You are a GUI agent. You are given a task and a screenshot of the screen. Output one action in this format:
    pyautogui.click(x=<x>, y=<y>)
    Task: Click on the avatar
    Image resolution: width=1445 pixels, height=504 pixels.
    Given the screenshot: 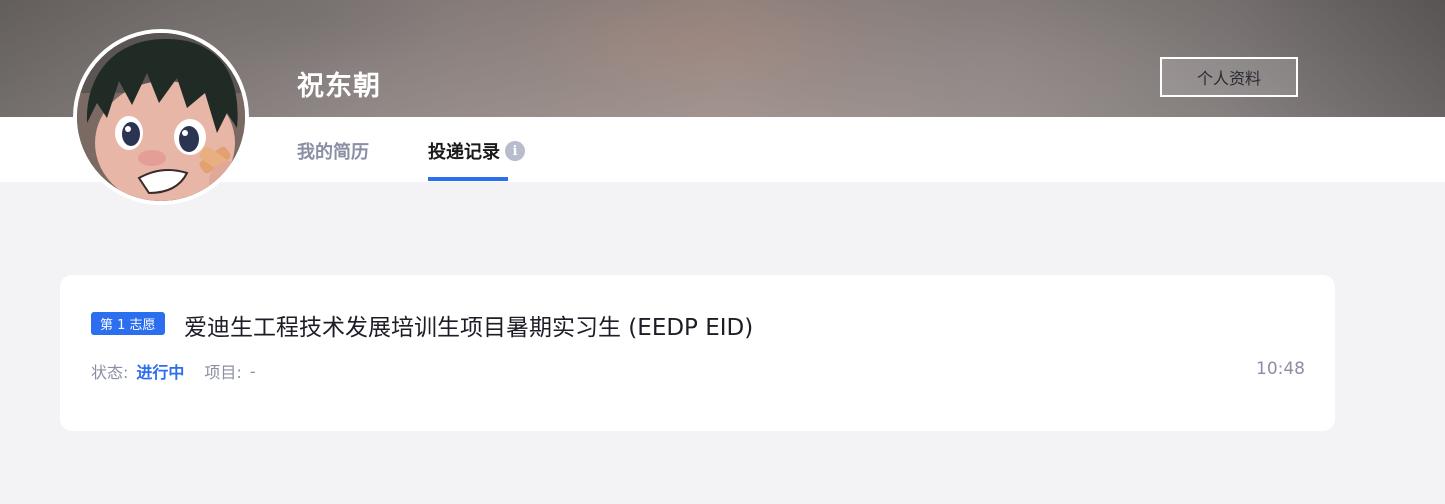 What is the action you would take?
    pyautogui.click(x=161, y=117)
    